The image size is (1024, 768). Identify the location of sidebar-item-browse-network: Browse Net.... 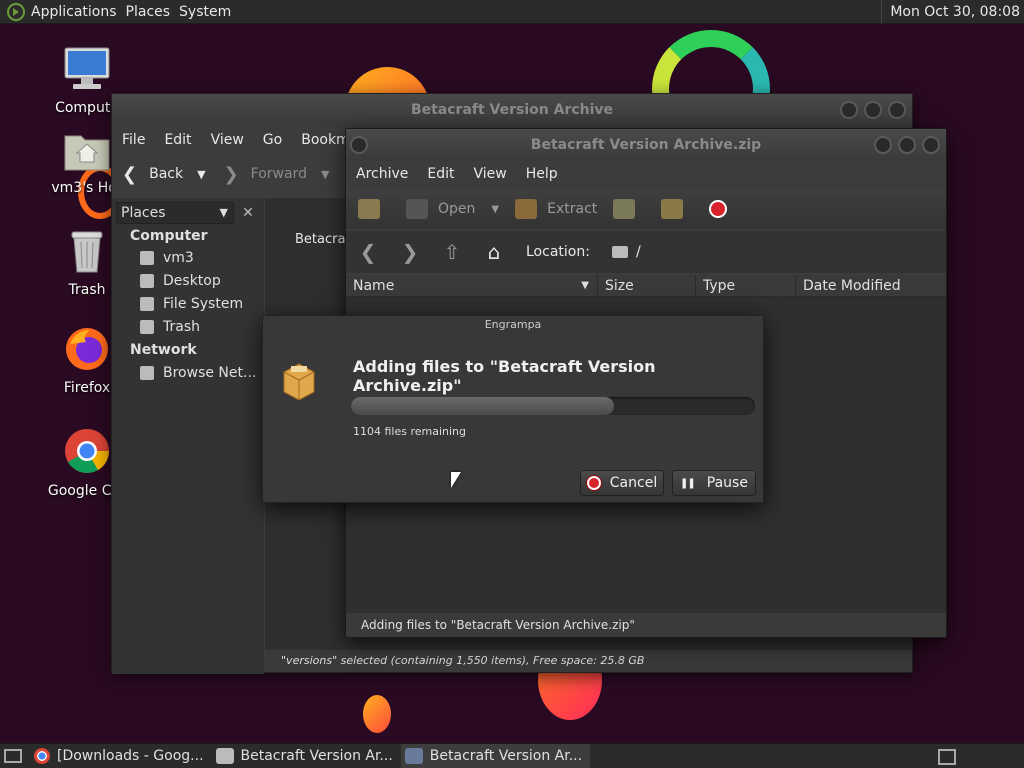
(198, 373).